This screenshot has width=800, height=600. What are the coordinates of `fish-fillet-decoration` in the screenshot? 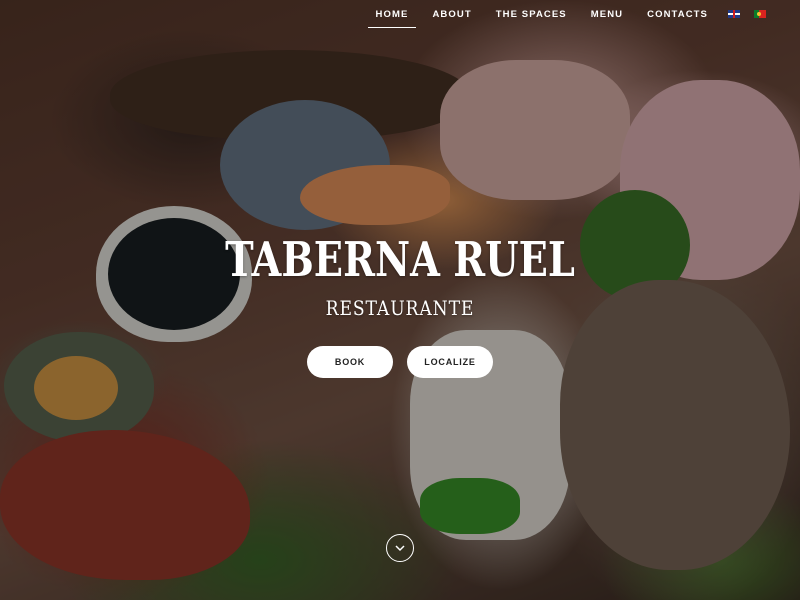 It's located at (535, 130).